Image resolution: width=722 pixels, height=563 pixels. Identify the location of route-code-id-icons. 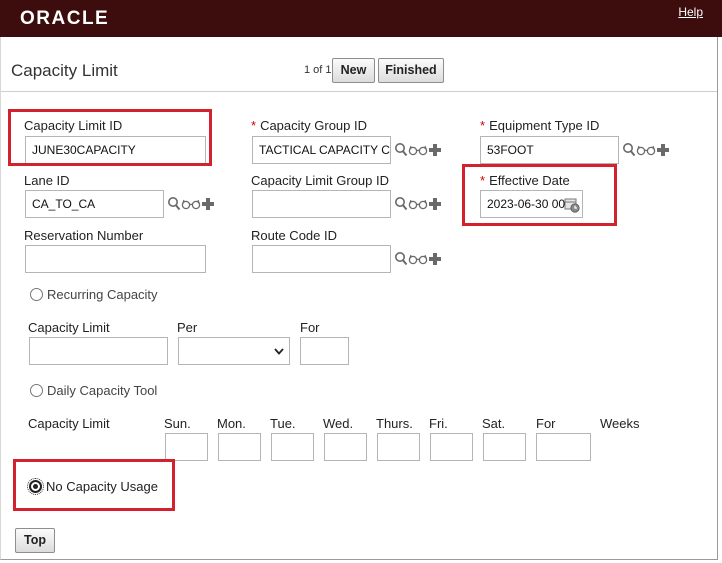
(418, 259).